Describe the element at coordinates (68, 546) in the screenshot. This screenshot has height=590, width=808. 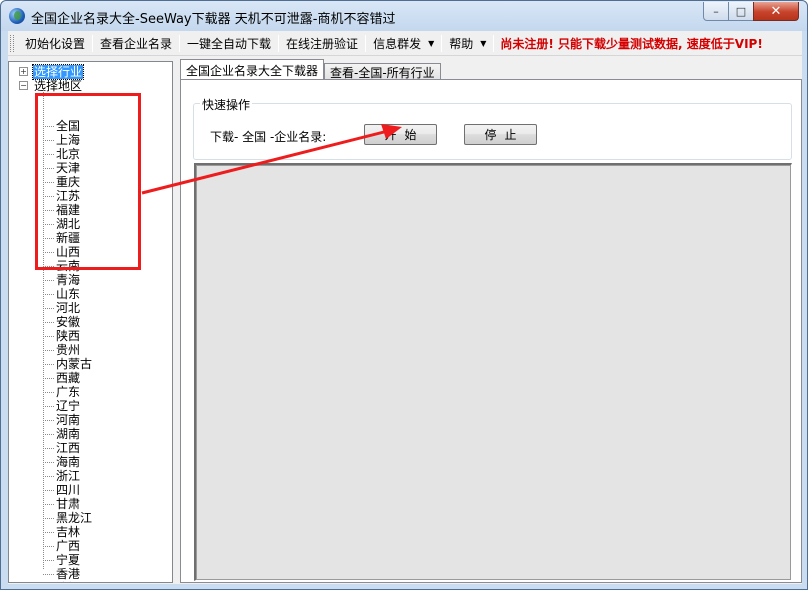
I see `tree-region-label: 广西` at that location.